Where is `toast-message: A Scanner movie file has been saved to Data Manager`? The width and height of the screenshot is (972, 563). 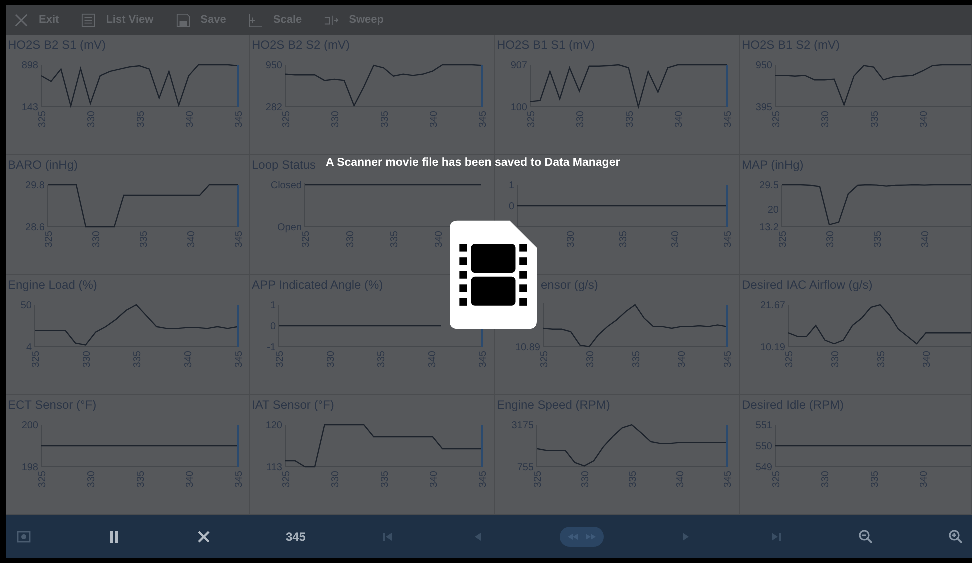
toast-message: A Scanner movie file has been saved to Data Manager is located at coordinates (473, 163).